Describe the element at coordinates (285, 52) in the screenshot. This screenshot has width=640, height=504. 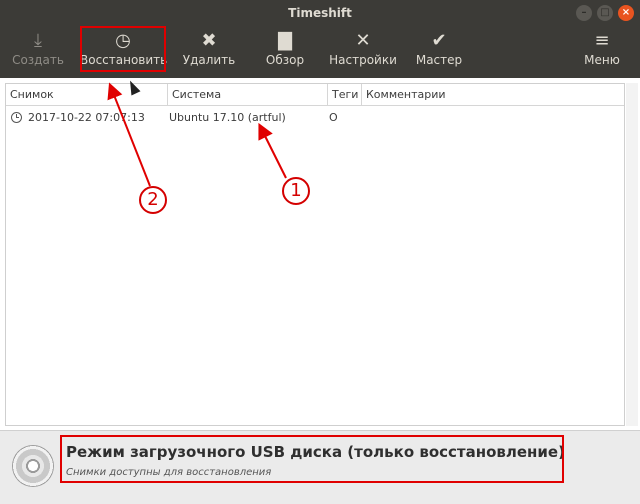
I see `browse-button: ▇ Обзор` at that location.